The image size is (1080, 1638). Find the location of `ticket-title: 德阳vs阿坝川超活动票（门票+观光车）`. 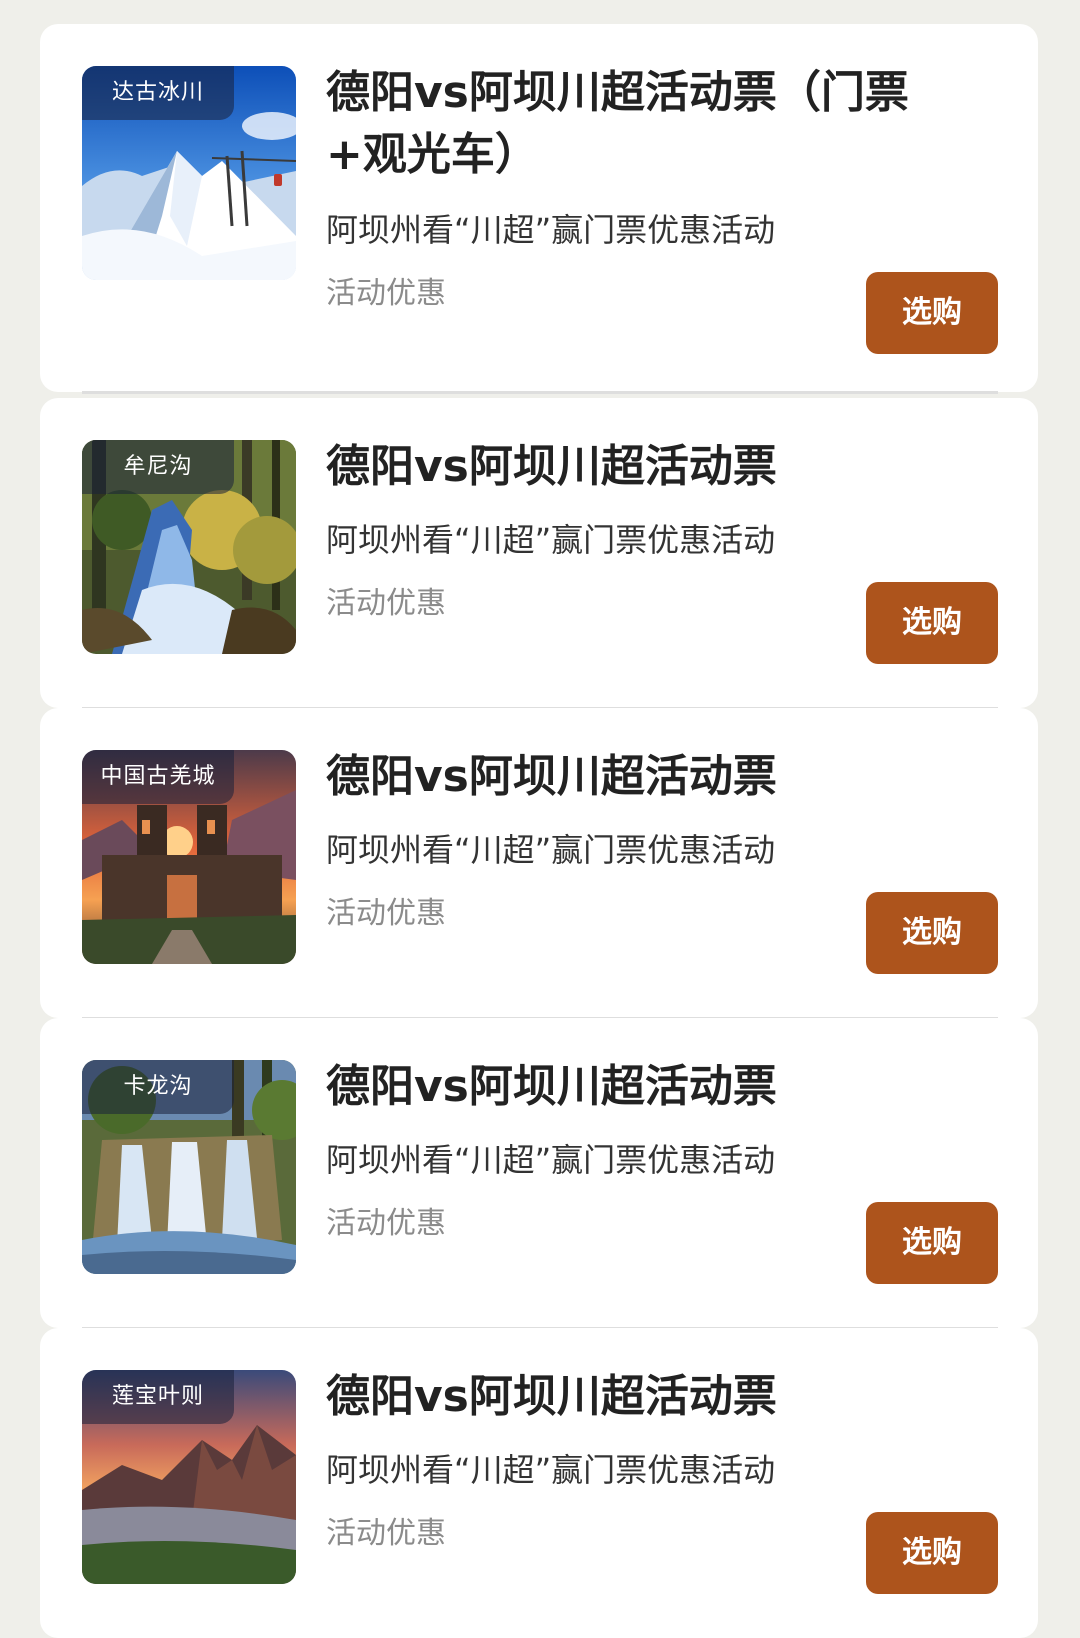

ticket-title: 德阳vs阿坝川超活动票（门票+观光车） is located at coordinates (656, 124).